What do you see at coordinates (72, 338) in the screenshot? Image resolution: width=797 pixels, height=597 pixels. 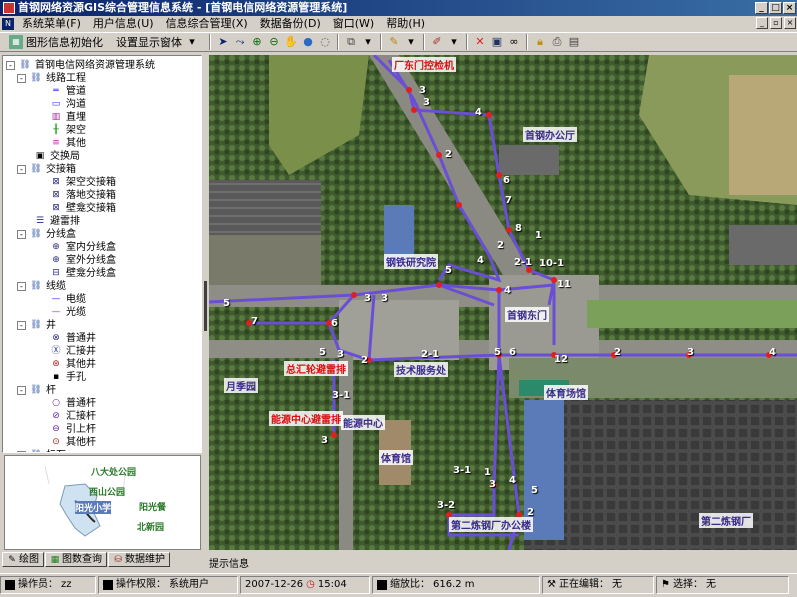 I see `tree-item-normal-well: ⊗ 普通井` at bounding box center [72, 338].